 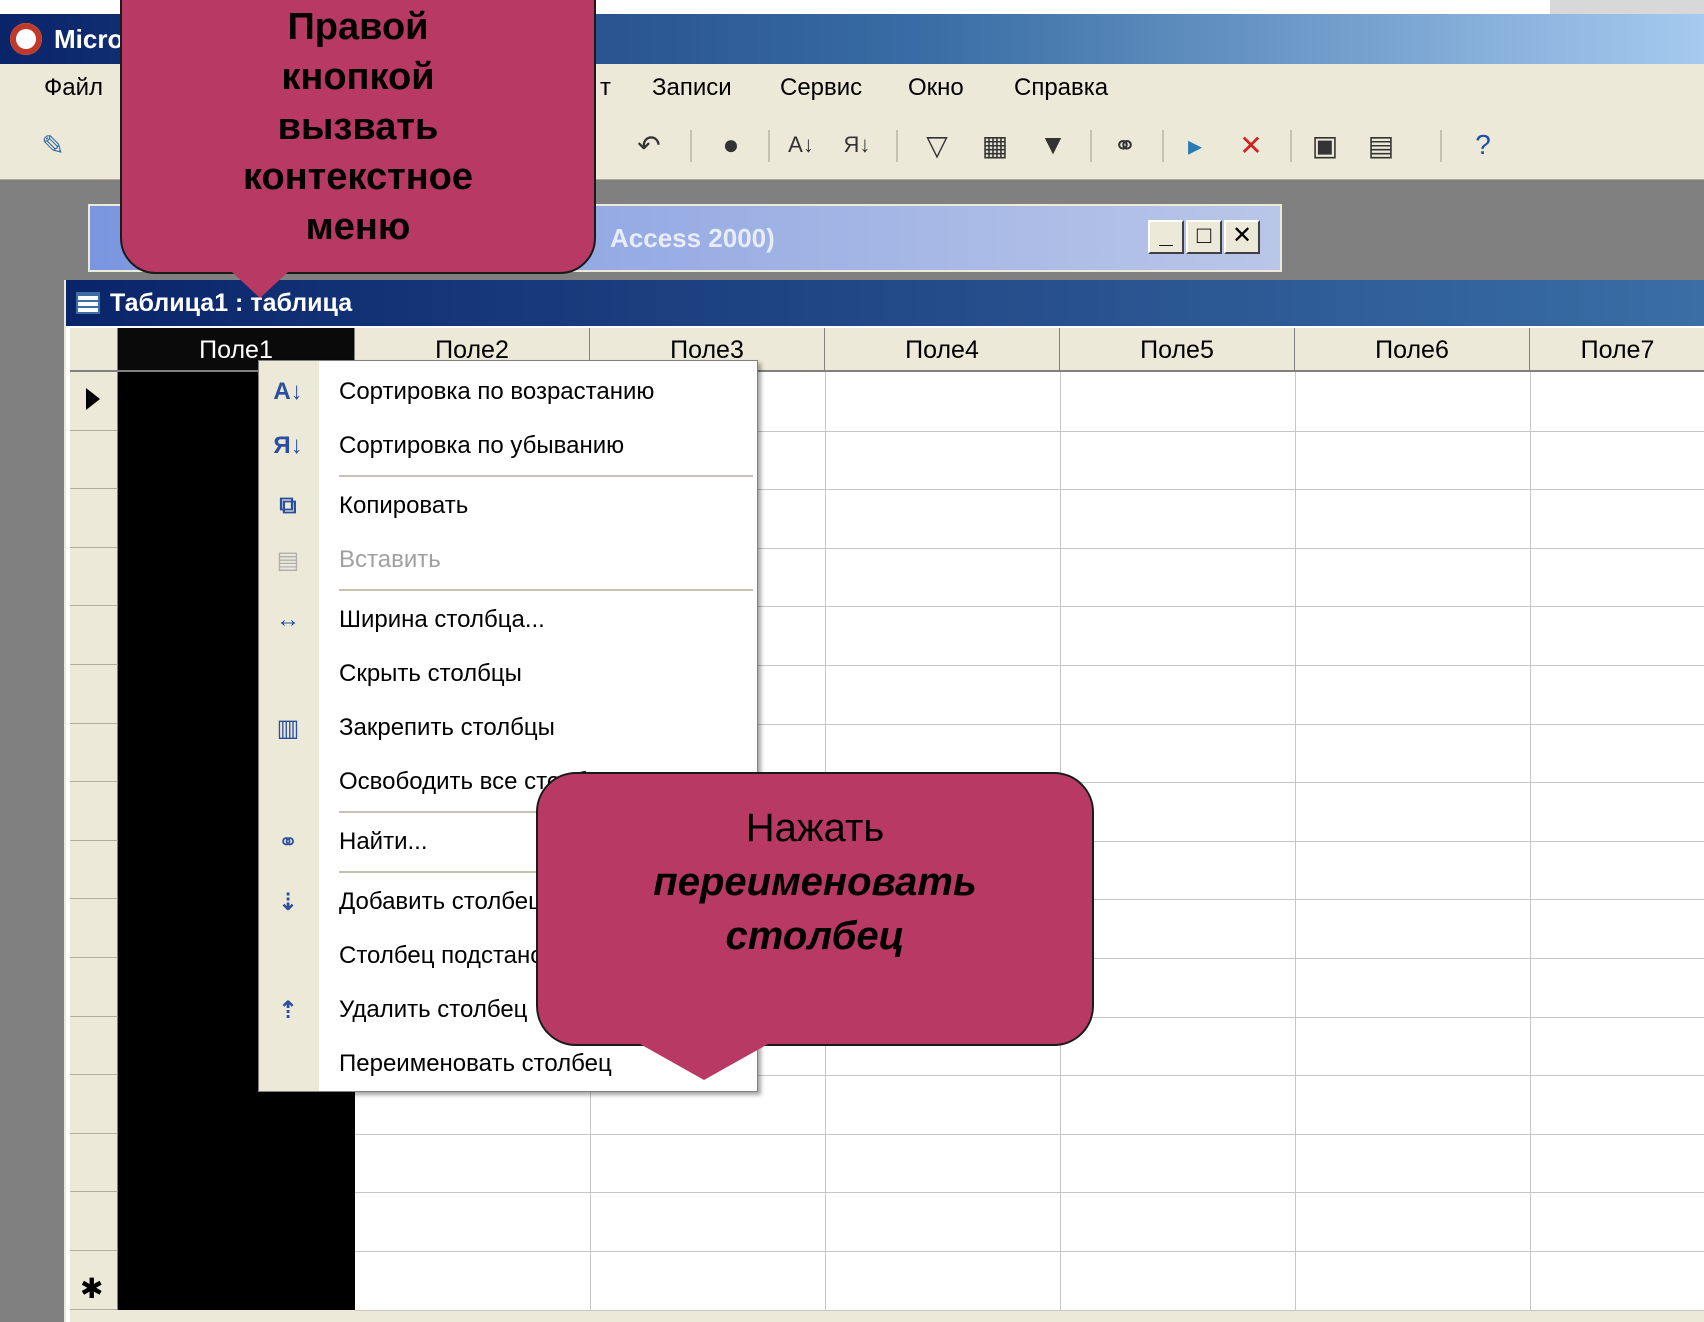 What do you see at coordinates (89, 39) in the screenshot?
I see `app-title: Micro` at bounding box center [89, 39].